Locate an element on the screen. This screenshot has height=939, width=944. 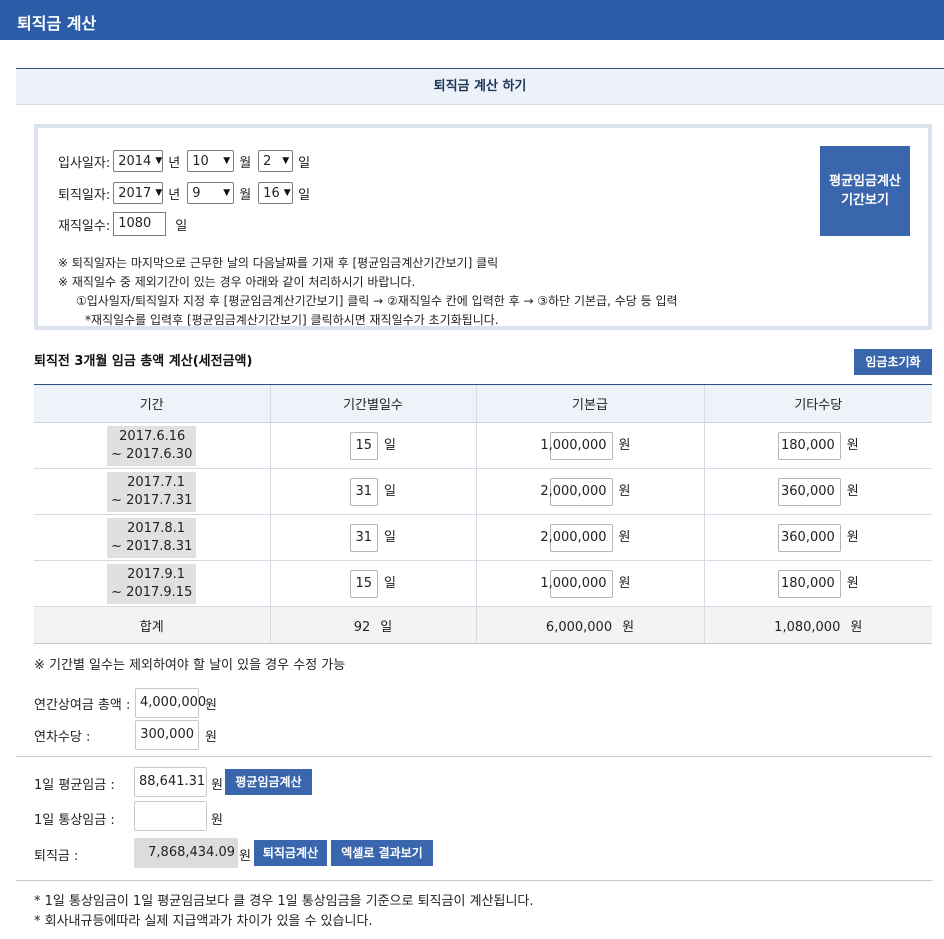
total-days: 92 is located at coordinates (362, 627).